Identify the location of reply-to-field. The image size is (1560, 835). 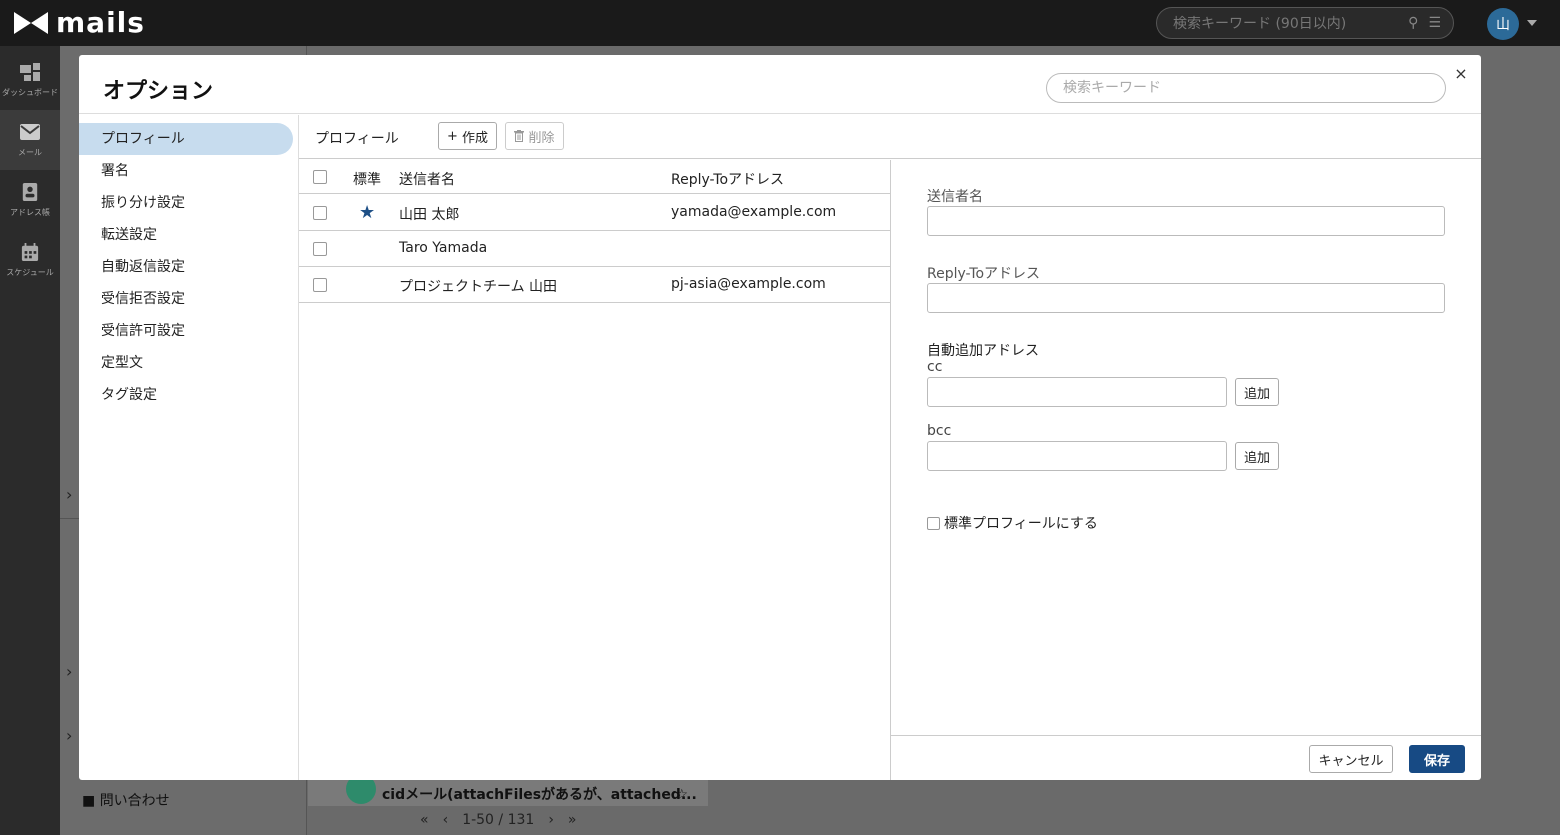
(1186, 298).